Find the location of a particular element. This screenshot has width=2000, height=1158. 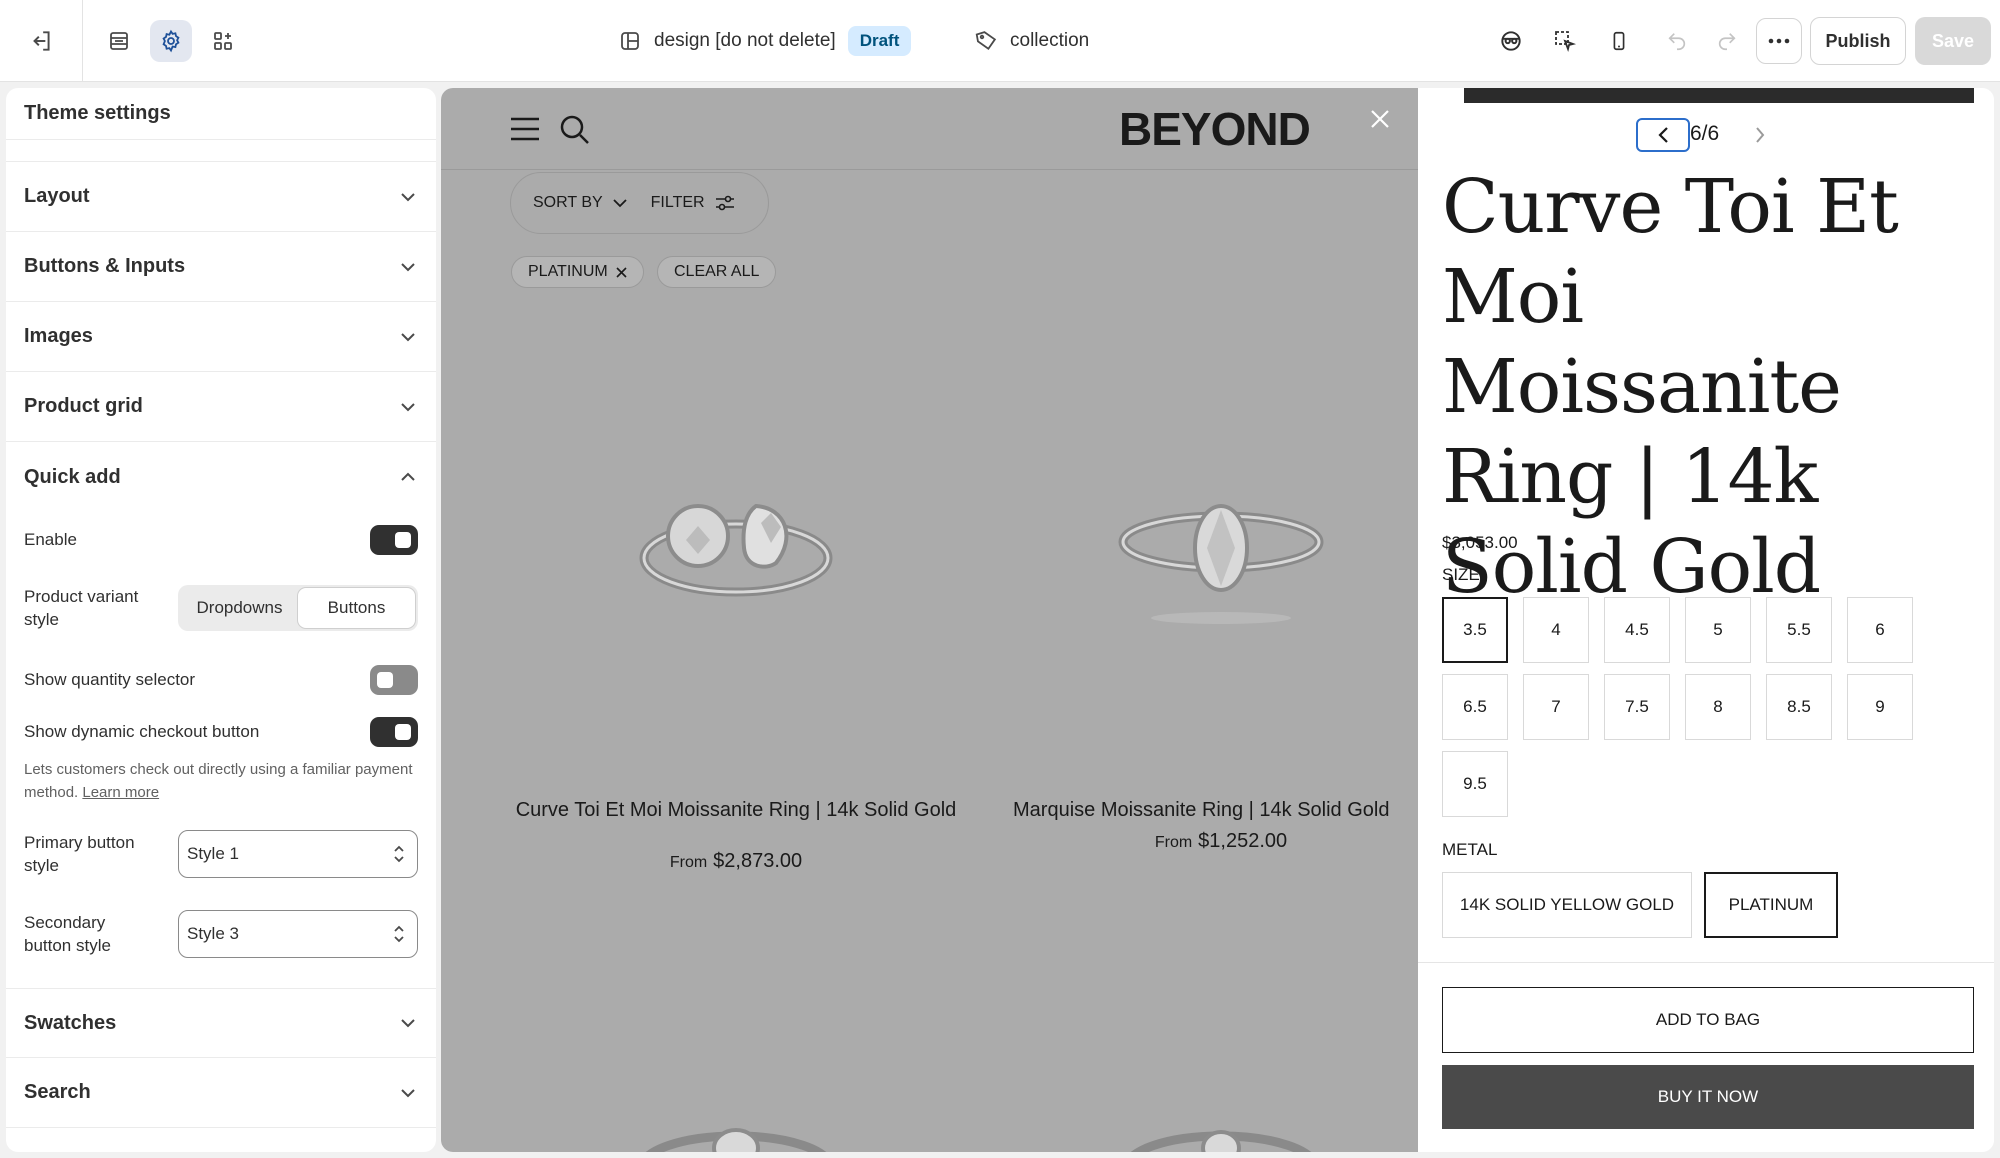

variant-option-dropdowns: Dropdowns is located at coordinates (239, 608).